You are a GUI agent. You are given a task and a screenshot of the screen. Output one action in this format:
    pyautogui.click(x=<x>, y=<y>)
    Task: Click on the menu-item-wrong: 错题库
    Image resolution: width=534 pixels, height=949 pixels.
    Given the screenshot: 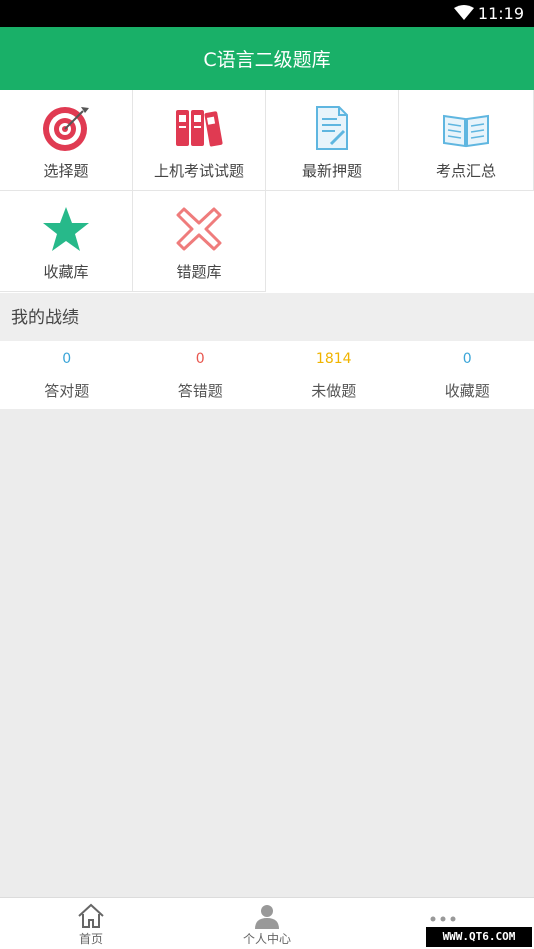 What is the action you would take?
    pyautogui.click(x=199, y=241)
    